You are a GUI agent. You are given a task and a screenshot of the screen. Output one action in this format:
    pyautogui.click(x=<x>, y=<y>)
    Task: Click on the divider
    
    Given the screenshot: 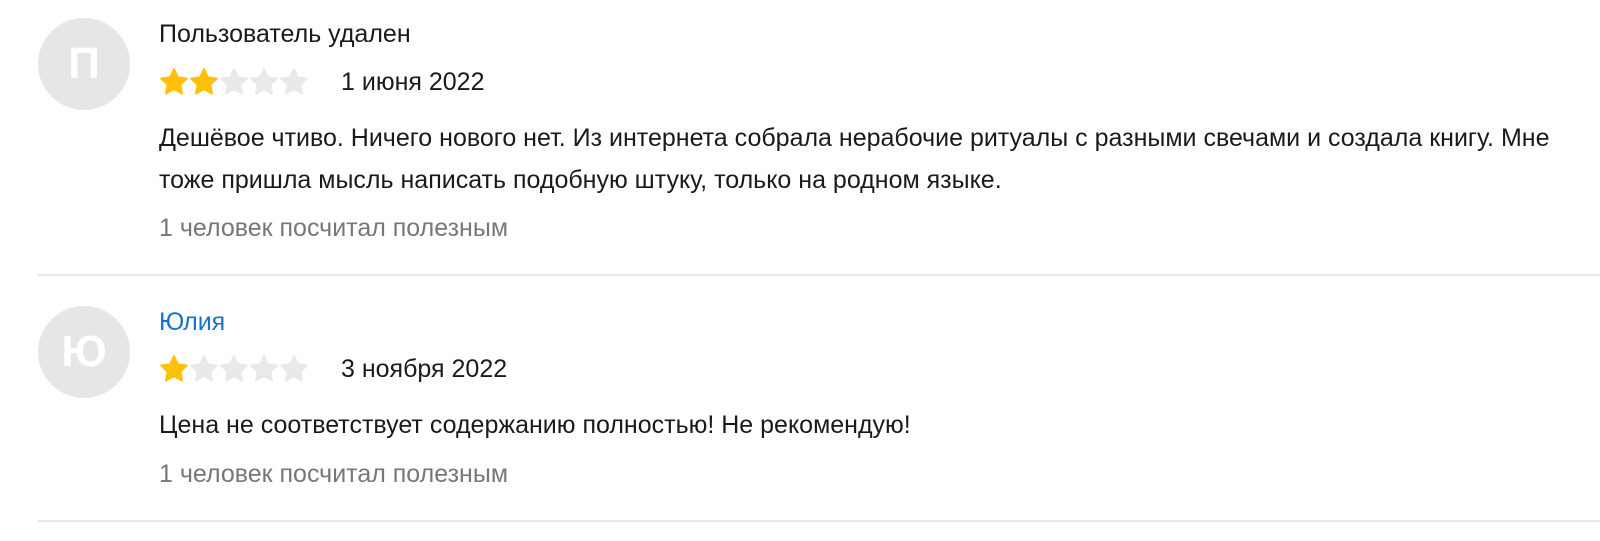 What is the action you would take?
    pyautogui.click(x=819, y=521)
    